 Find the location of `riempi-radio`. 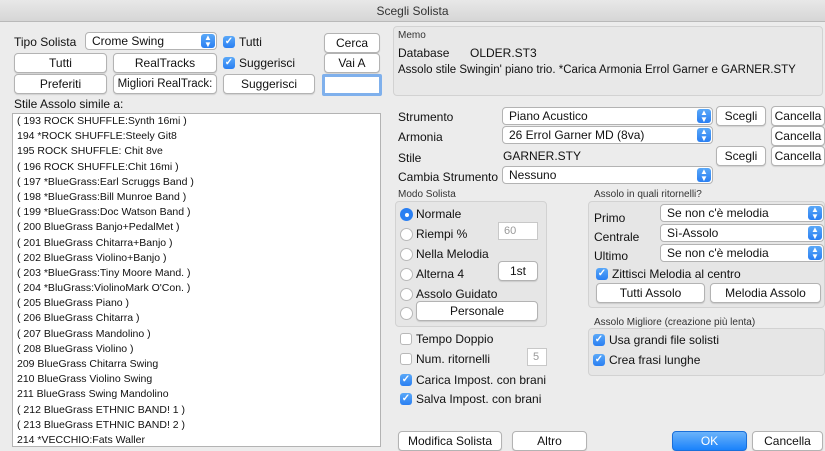

riempi-radio is located at coordinates (406, 234).